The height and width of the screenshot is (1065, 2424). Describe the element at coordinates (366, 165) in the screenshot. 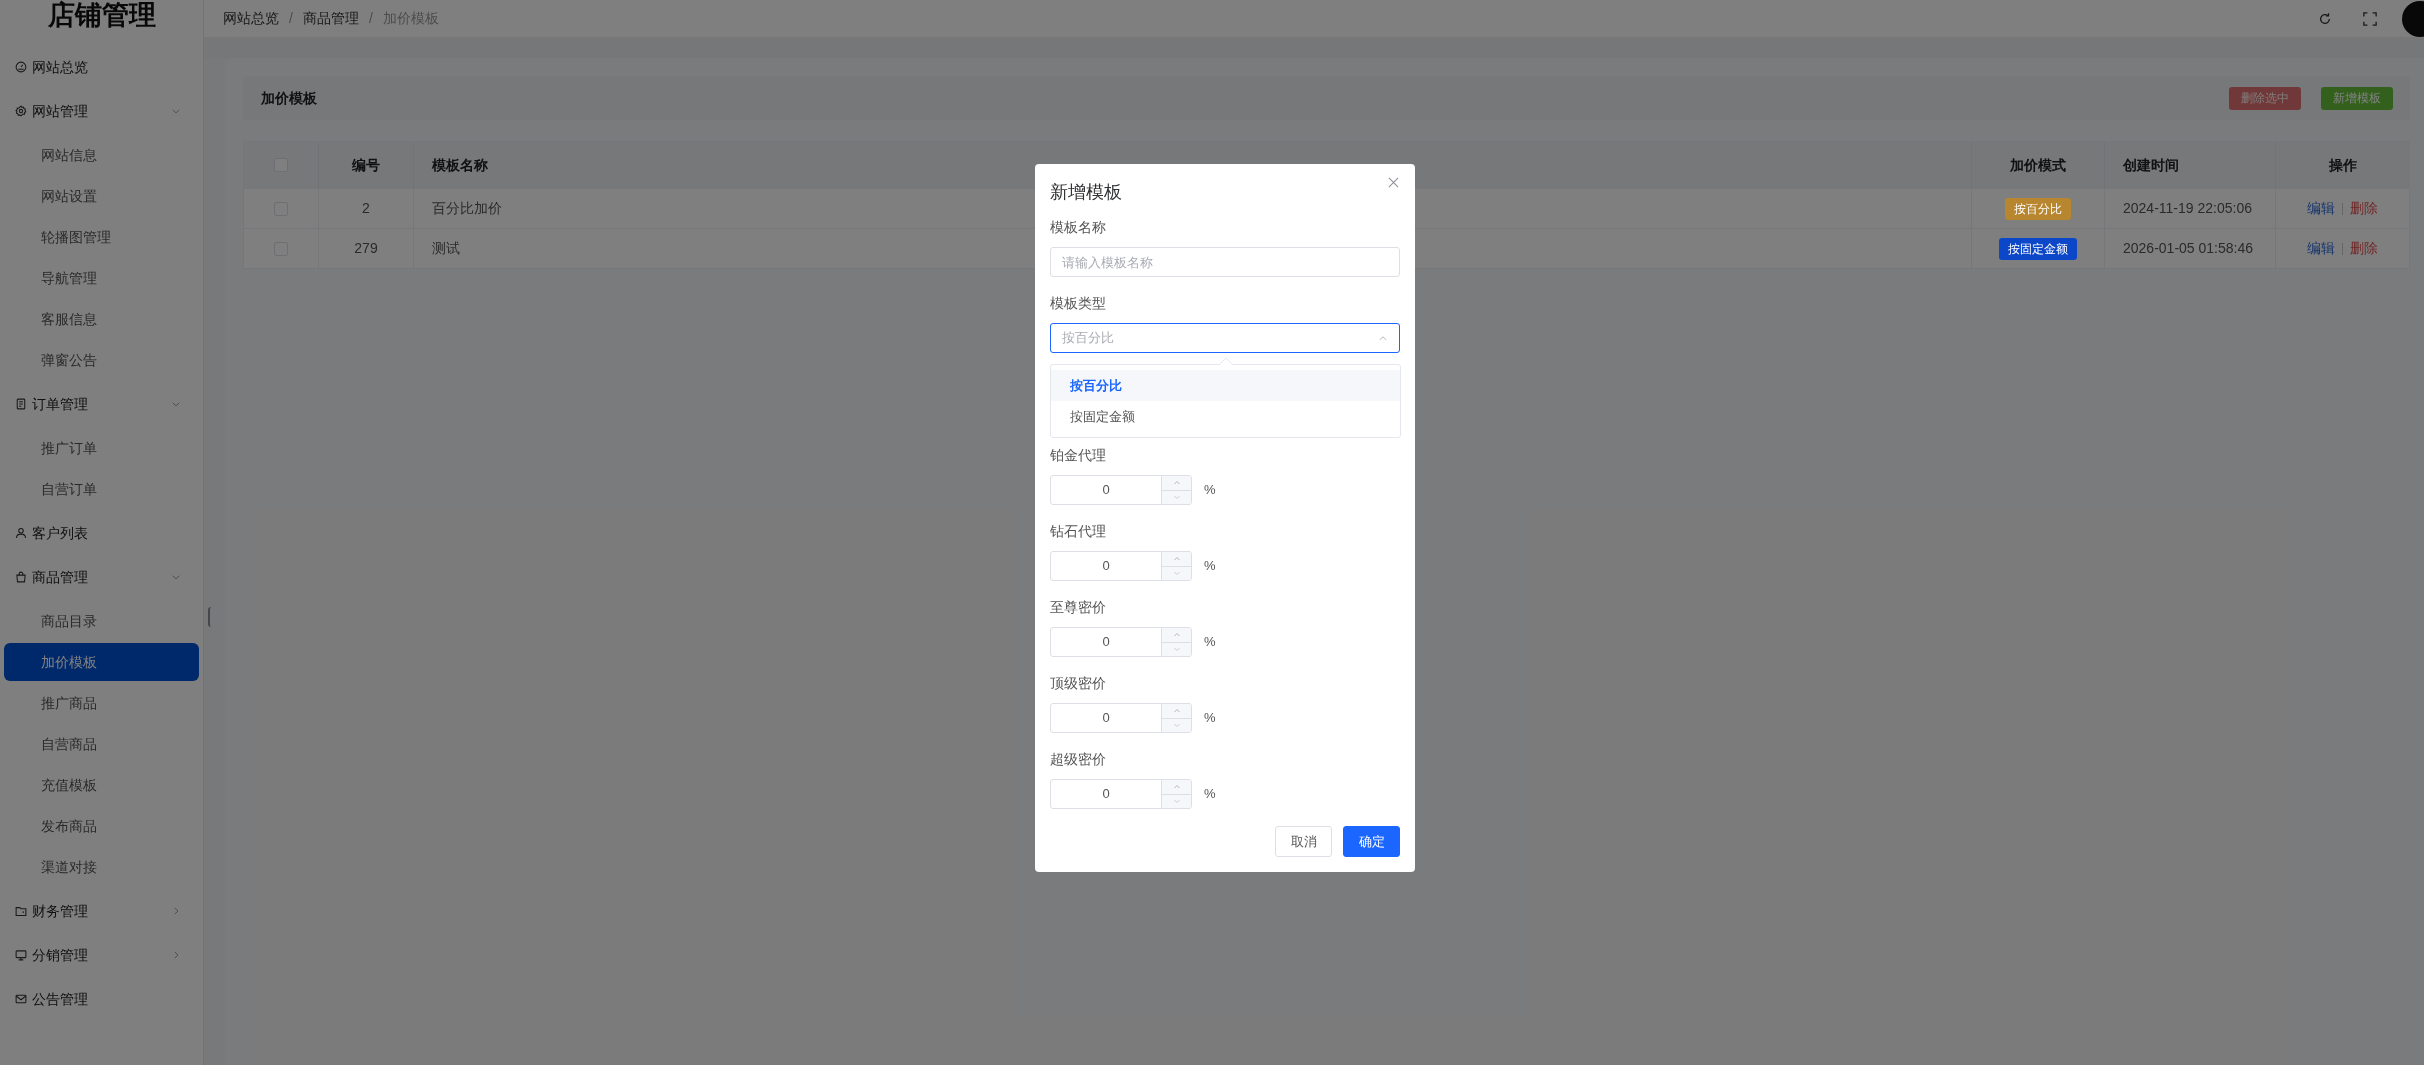

I see `column-header: 编号` at that location.